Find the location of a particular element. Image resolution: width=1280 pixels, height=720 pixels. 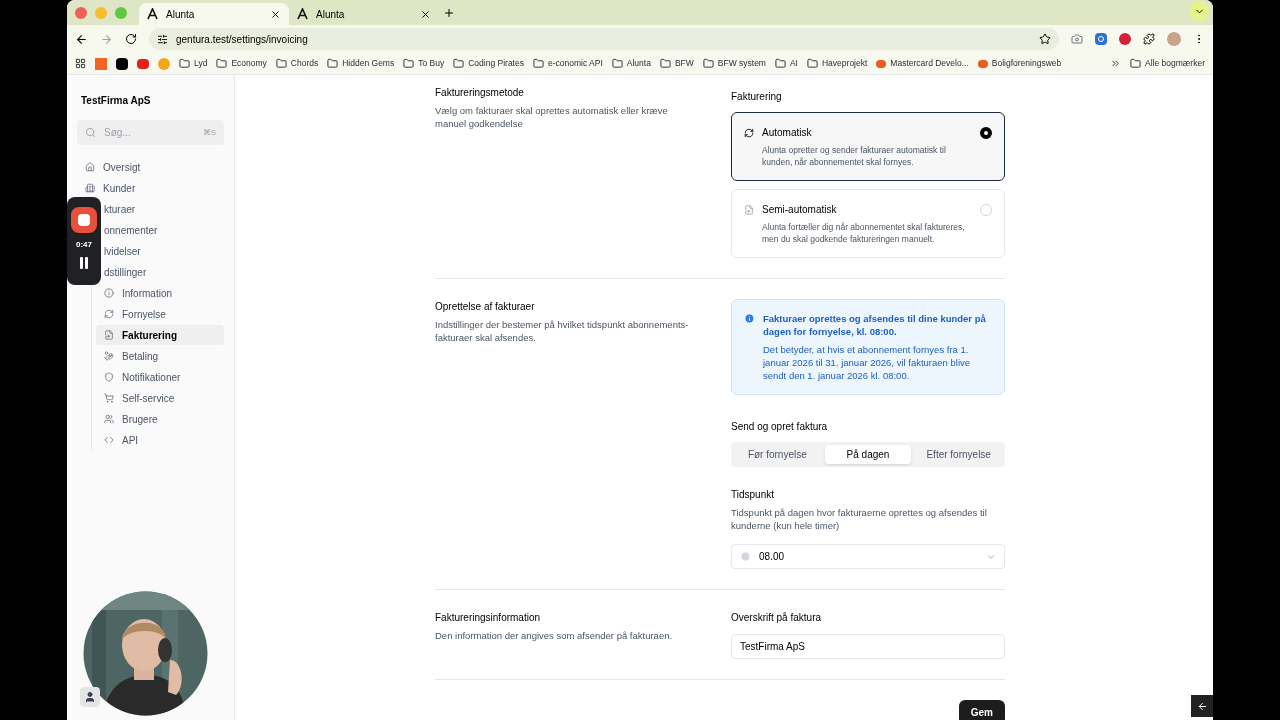

bookmark: e-conomic API is located at coordinates (575, 63).